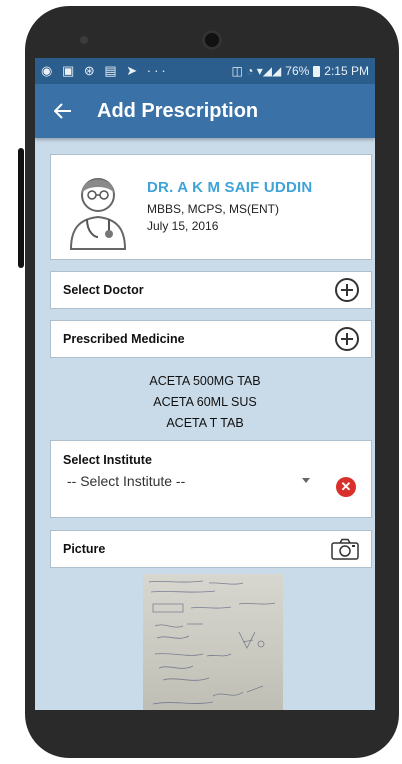  I want to click on doctor-avatar-icon, so click(98, 214).